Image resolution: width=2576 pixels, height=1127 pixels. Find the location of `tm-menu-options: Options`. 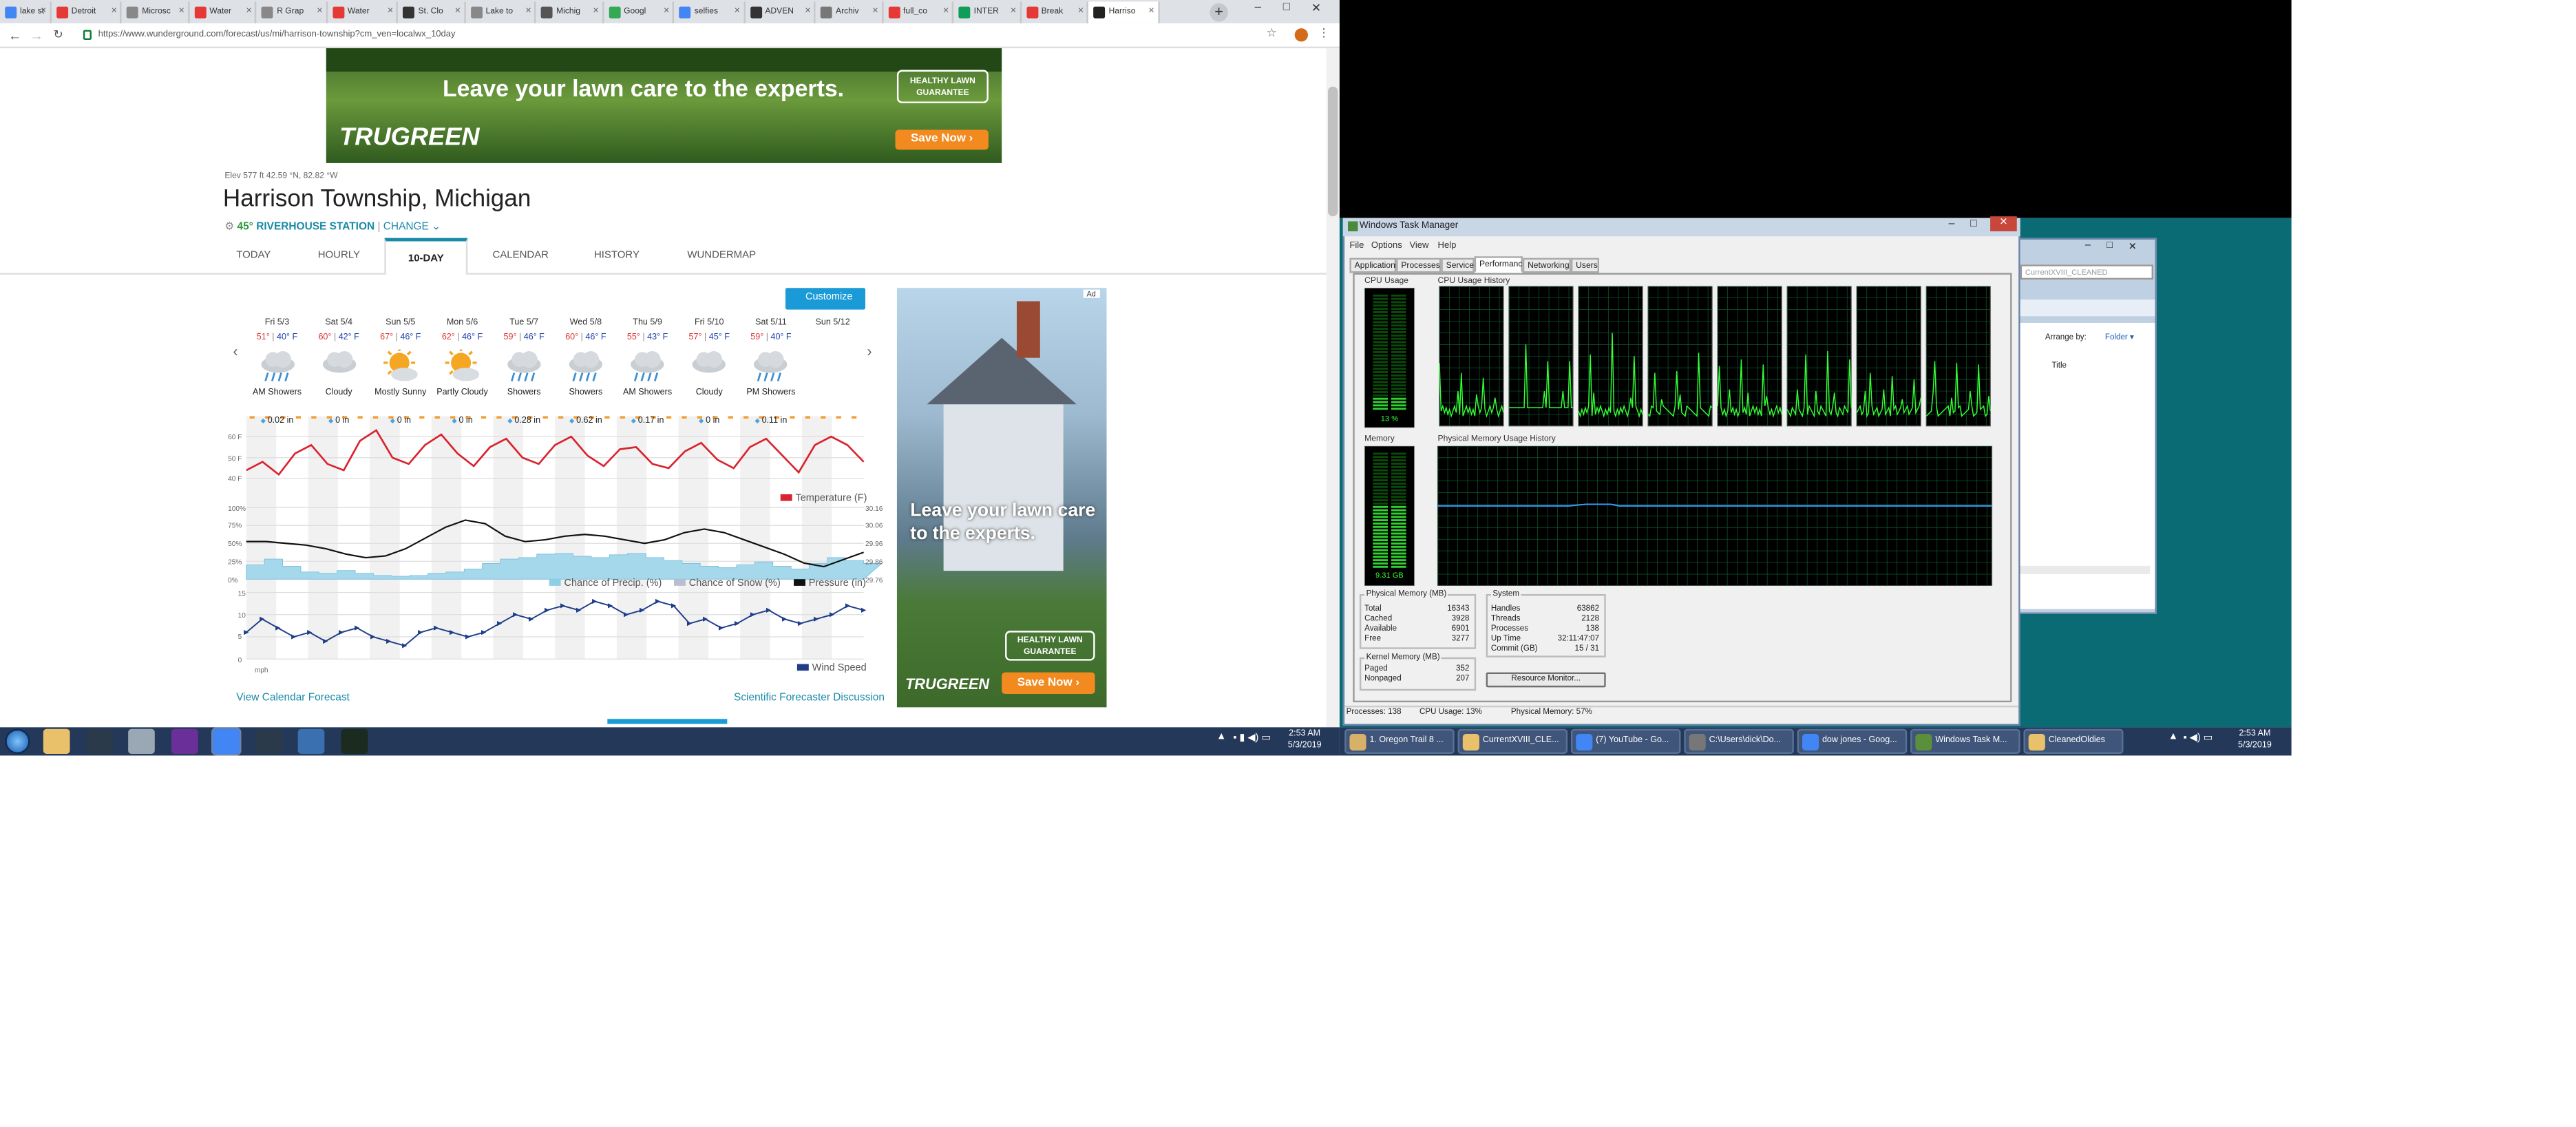

tm-menu-options: Options is located at coordinates (1387, 247).